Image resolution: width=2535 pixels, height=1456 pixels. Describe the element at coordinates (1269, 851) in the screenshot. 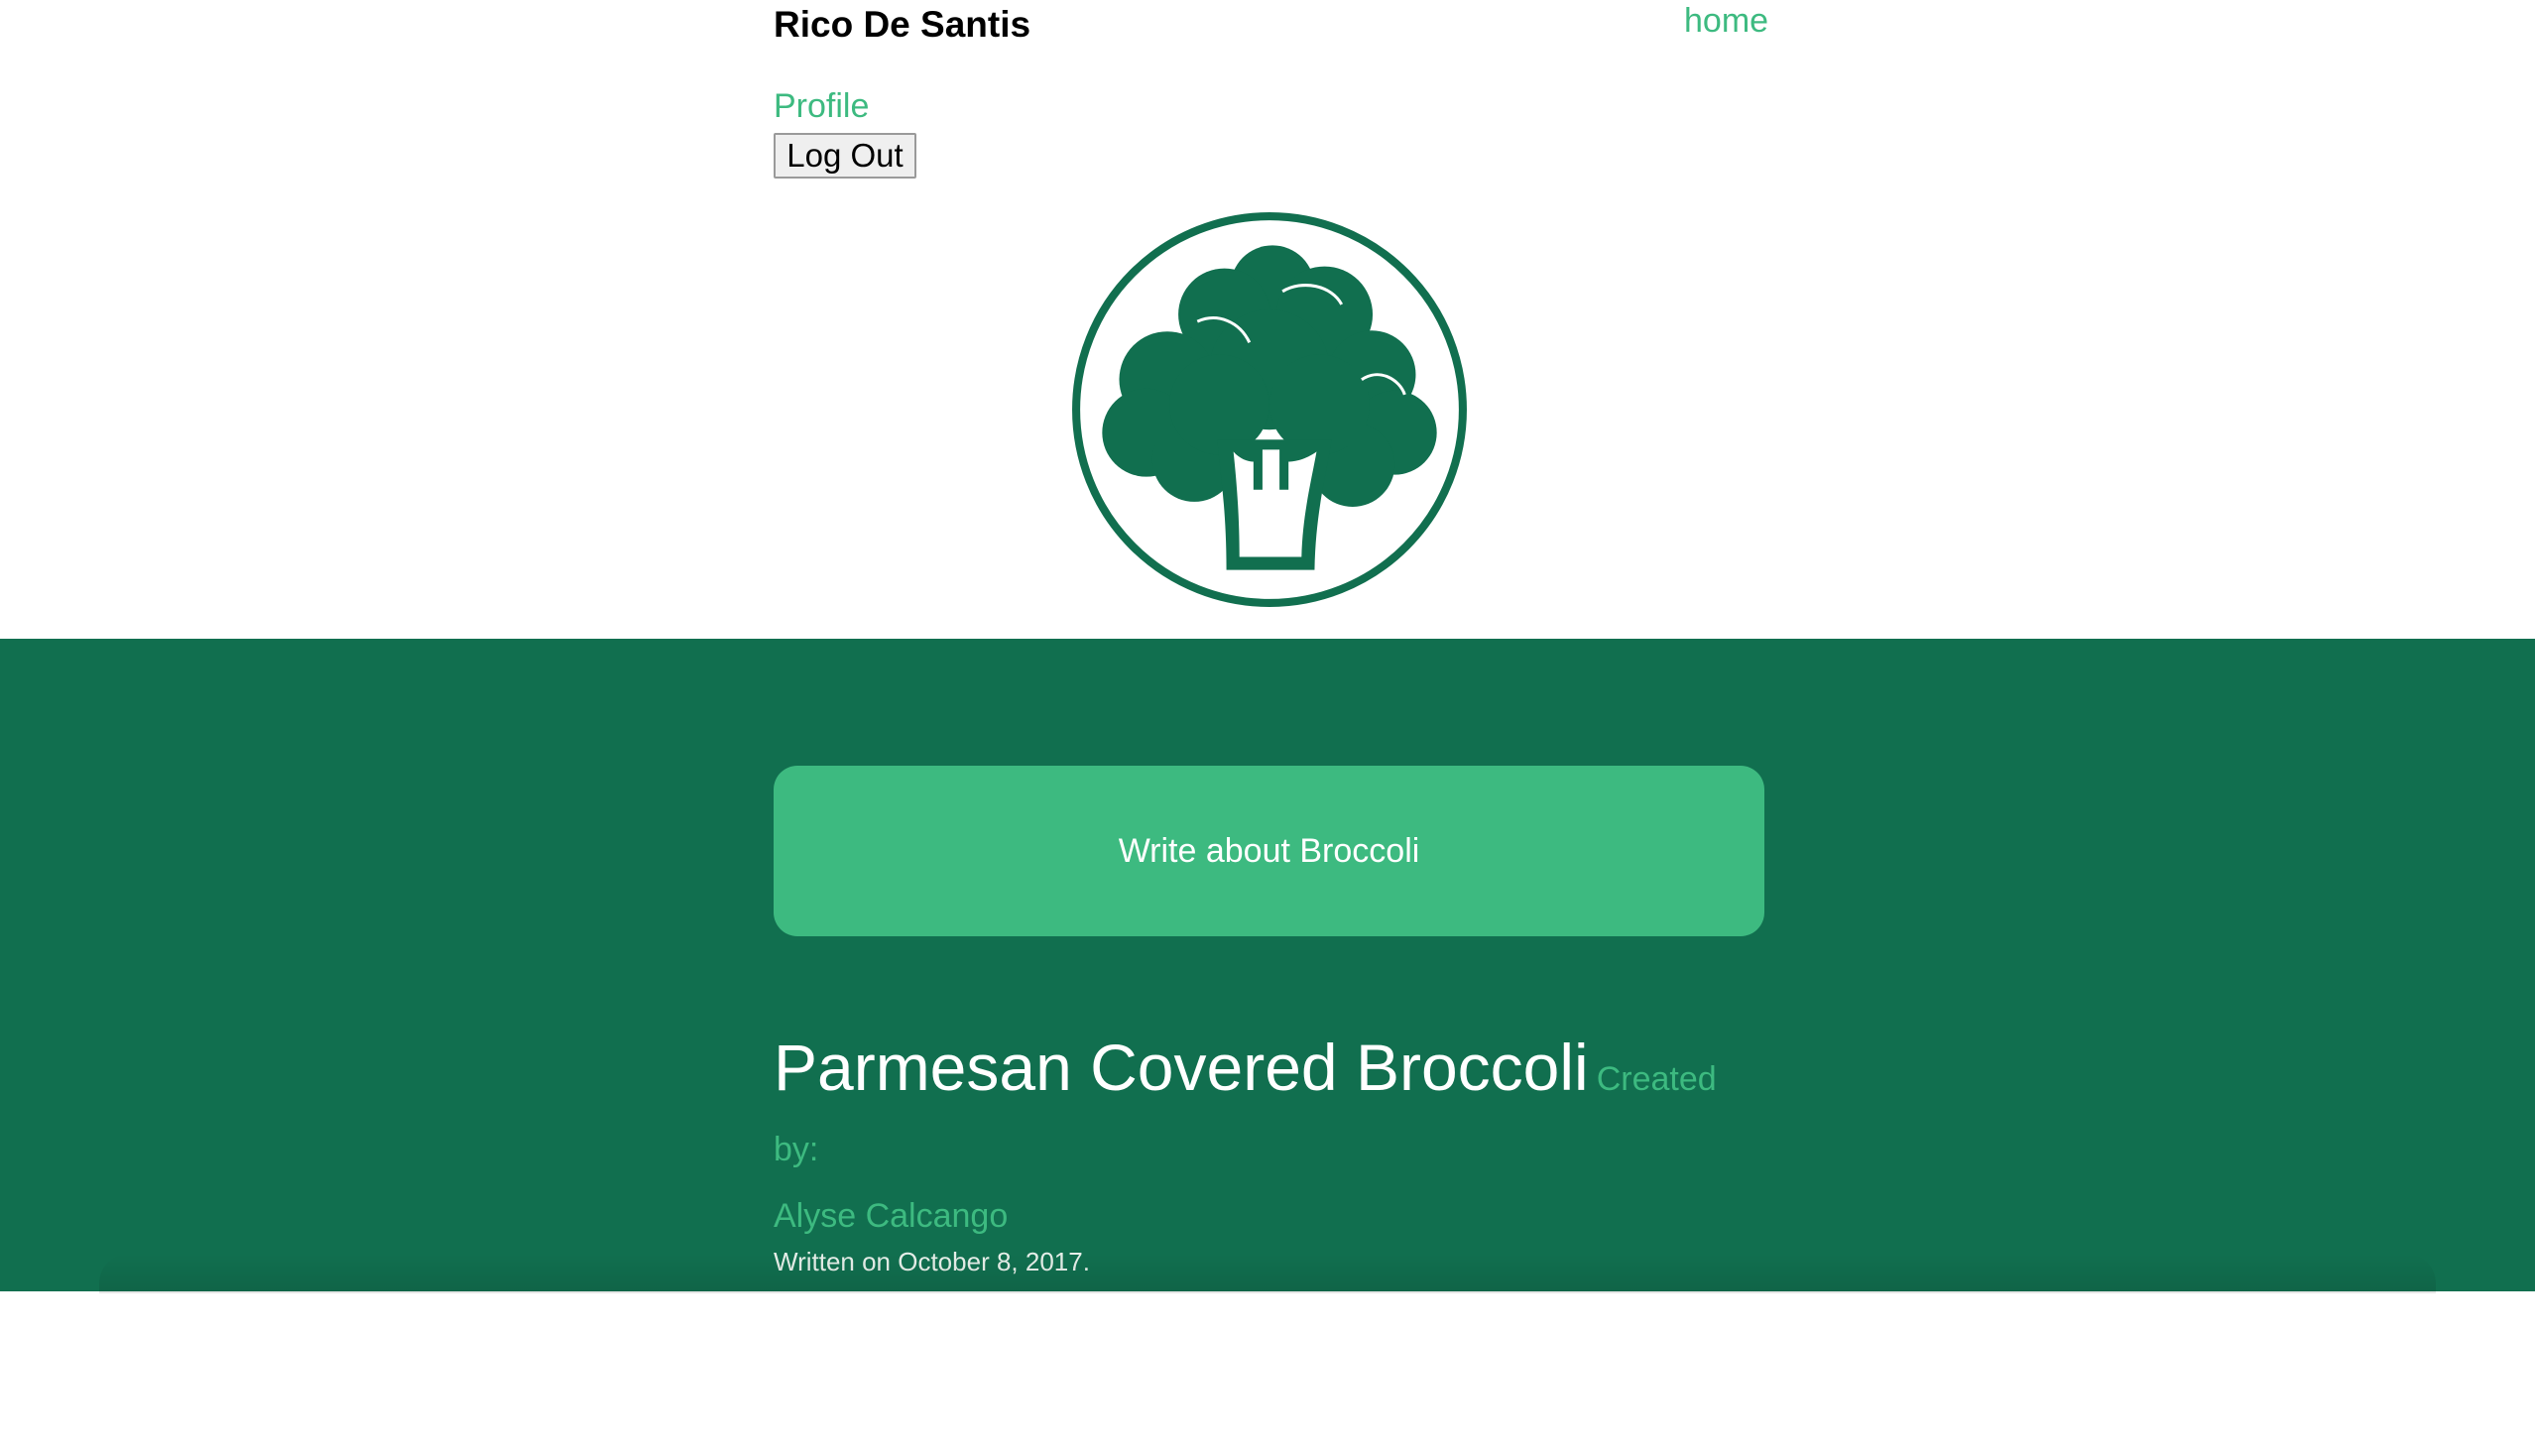

I see `write-about-broccoli-button: Write about Broccoli` at that location.